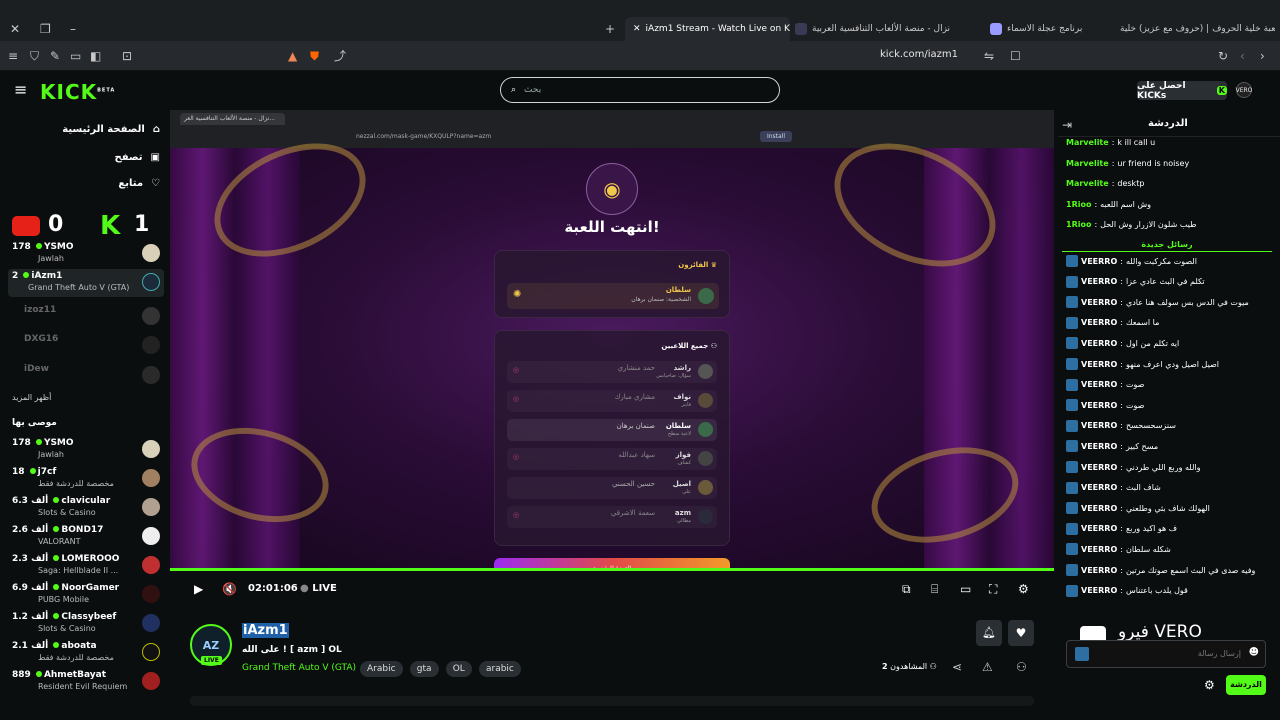  Describe the element at coordinates (1153, 163) in the screenshot. I see `chat-text: ur friend is noisey` at that location.